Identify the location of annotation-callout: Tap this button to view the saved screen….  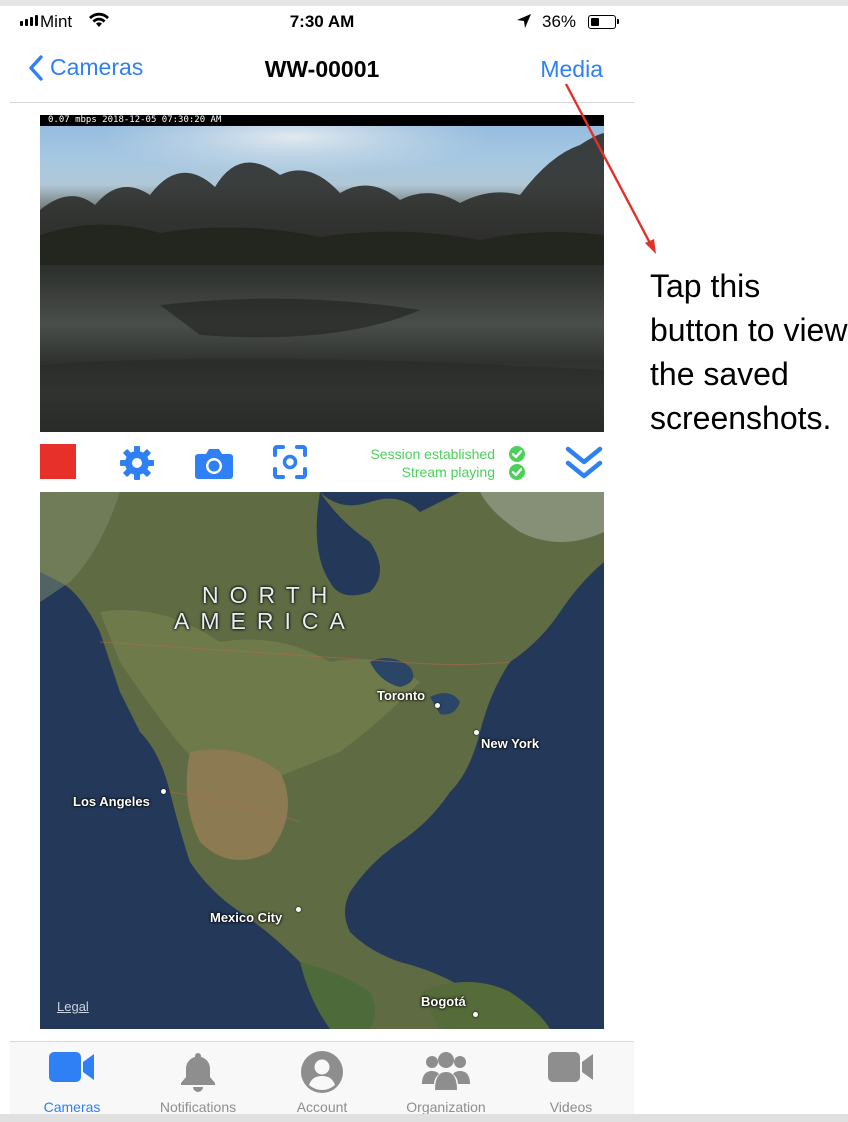
(749, 352).